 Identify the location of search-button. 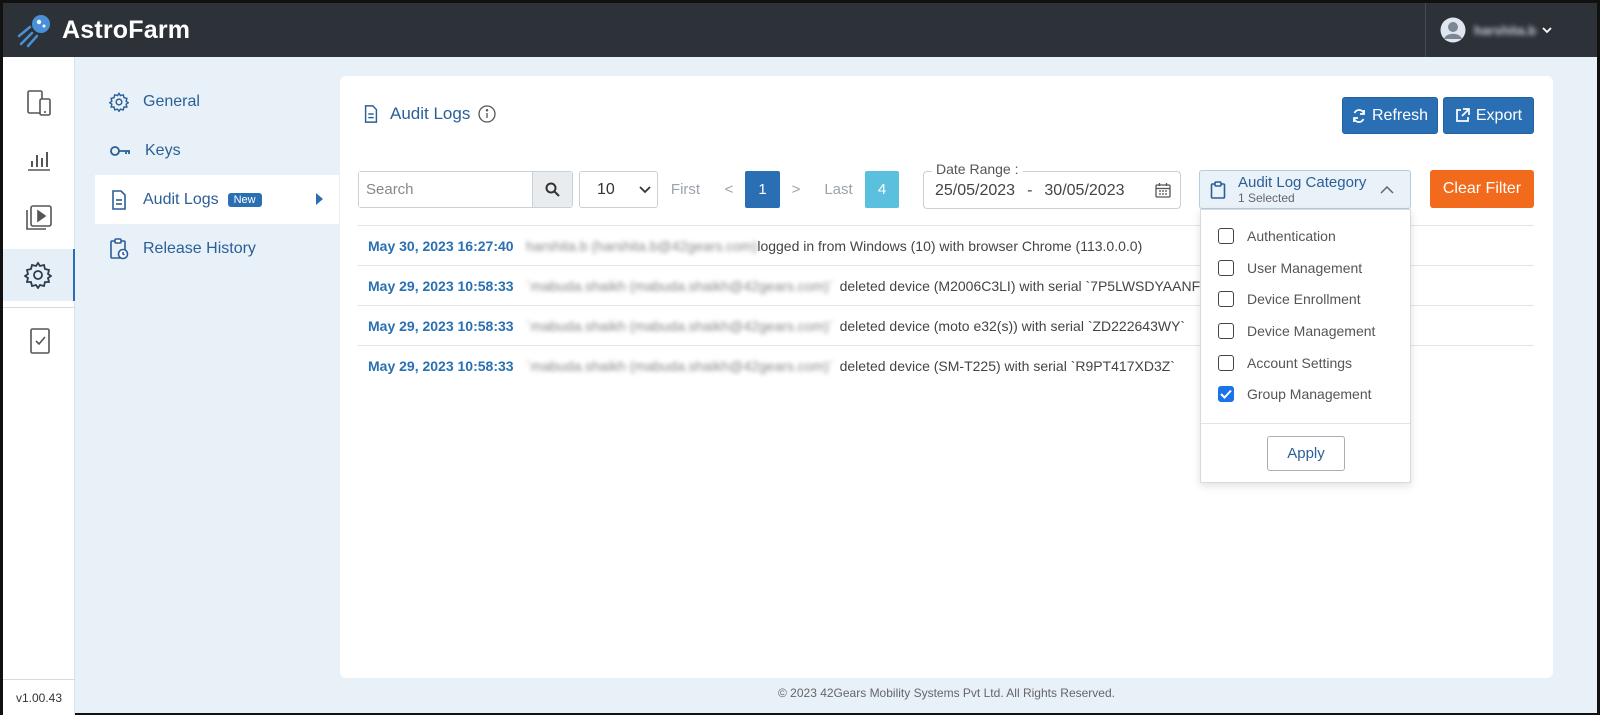
(552, 189).